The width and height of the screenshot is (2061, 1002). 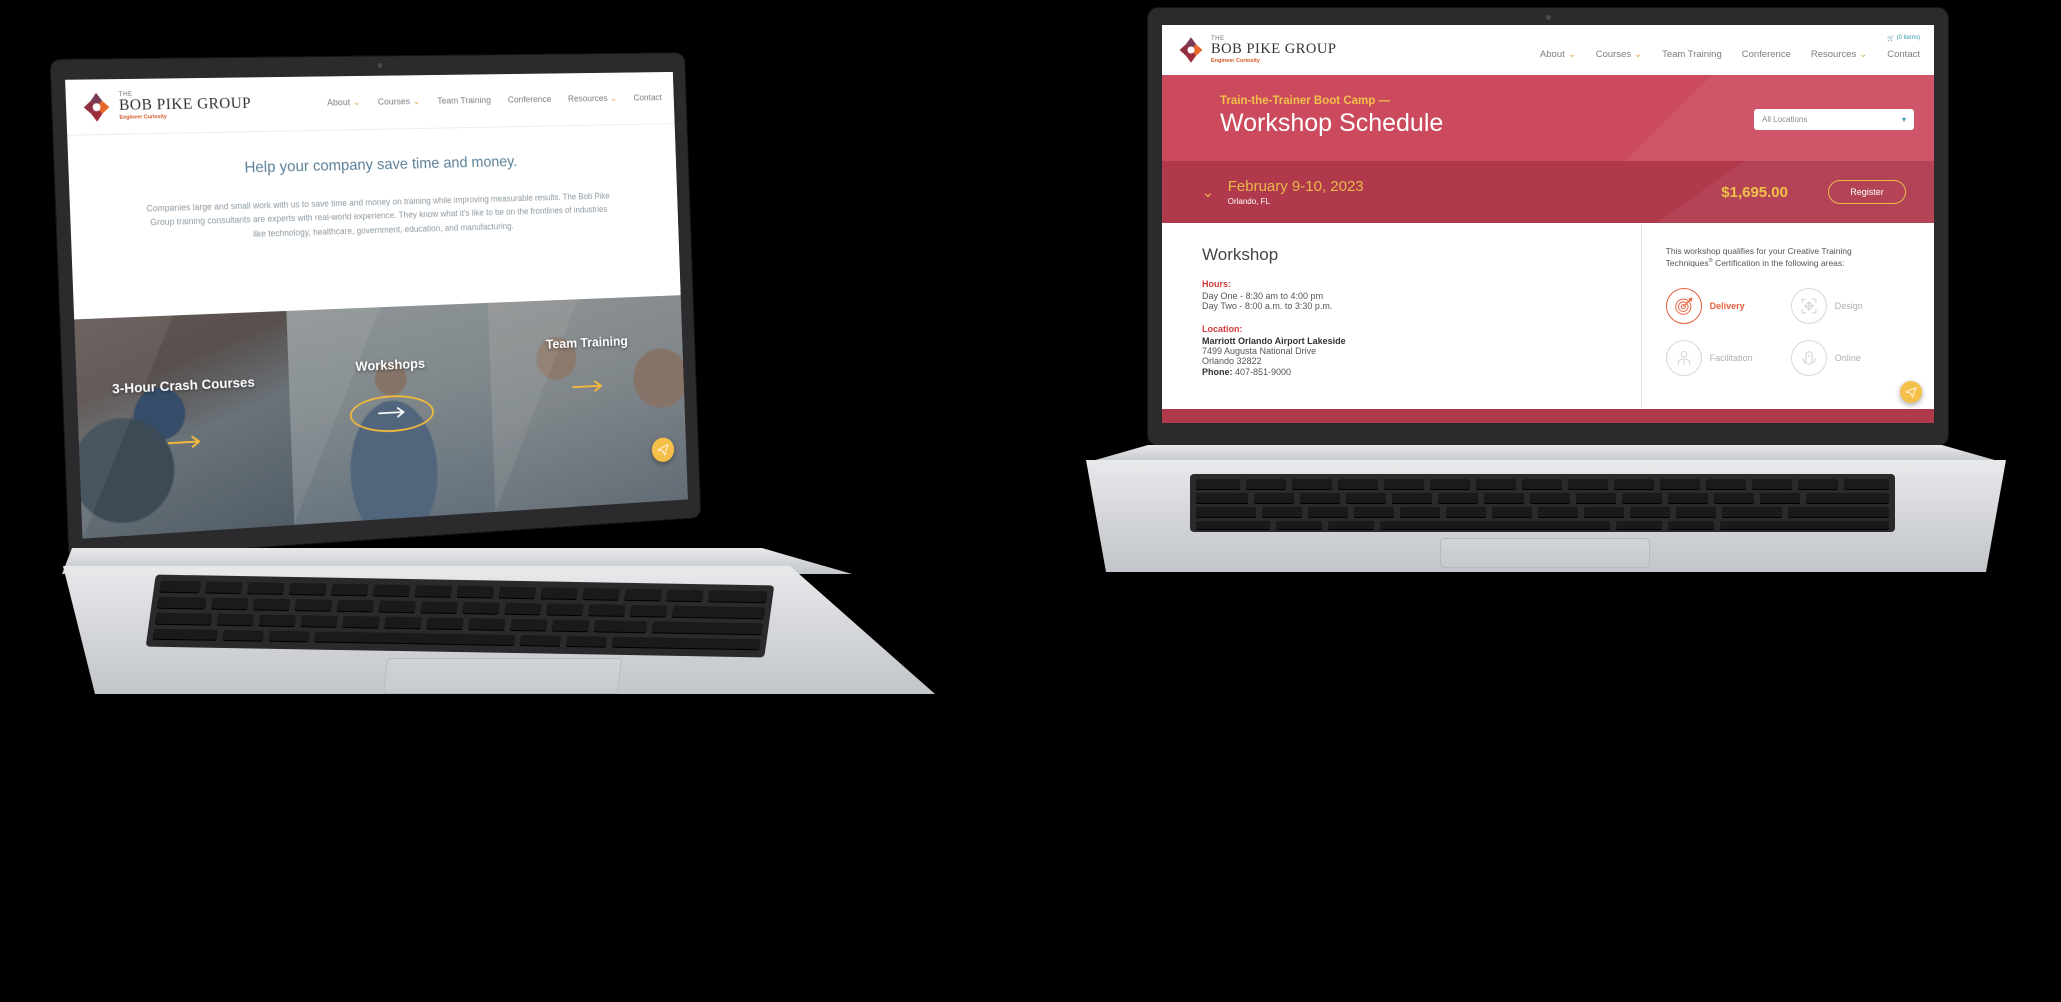 What do you see at coordinates (1785, 119) in the screenshot?
I see `location-filter-value: All Locations` at bounding box center [1785, 119].